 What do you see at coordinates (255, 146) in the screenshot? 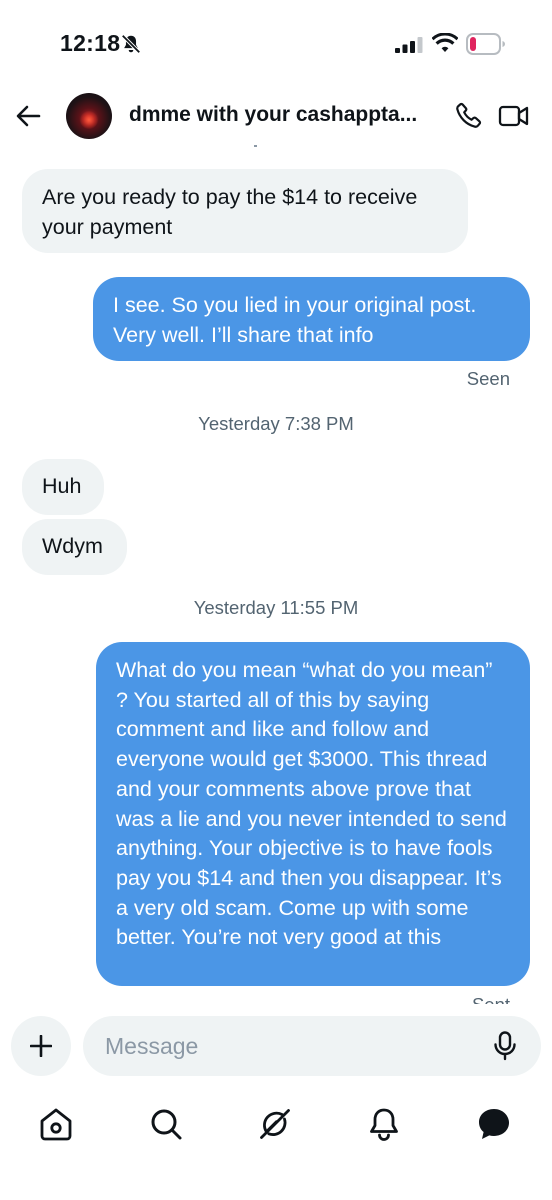
I see `scroll-indicator` at bounding box center [255, 146].